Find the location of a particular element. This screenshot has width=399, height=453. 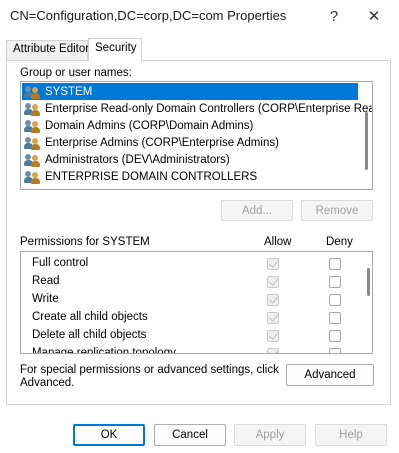

principal-name: Administrators (DEV\Administrators) is located at coordinates (137, 159).